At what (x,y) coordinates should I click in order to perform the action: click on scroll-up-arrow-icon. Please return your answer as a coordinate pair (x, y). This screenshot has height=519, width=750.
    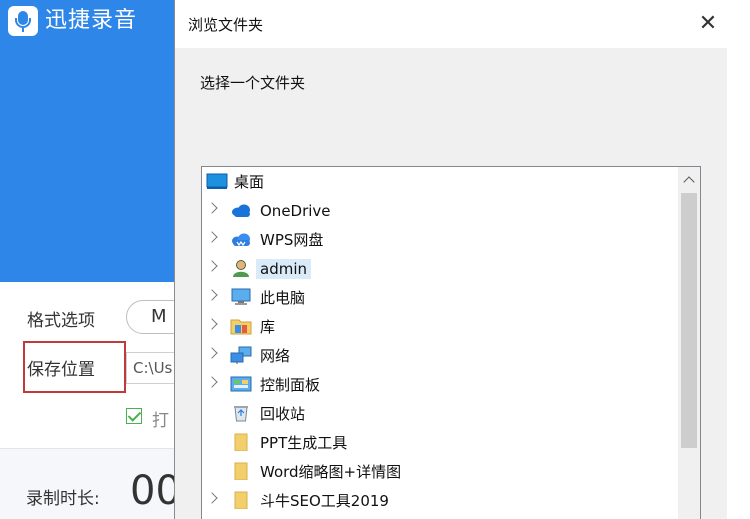
    Looking at the image, I should click on (689, 180).